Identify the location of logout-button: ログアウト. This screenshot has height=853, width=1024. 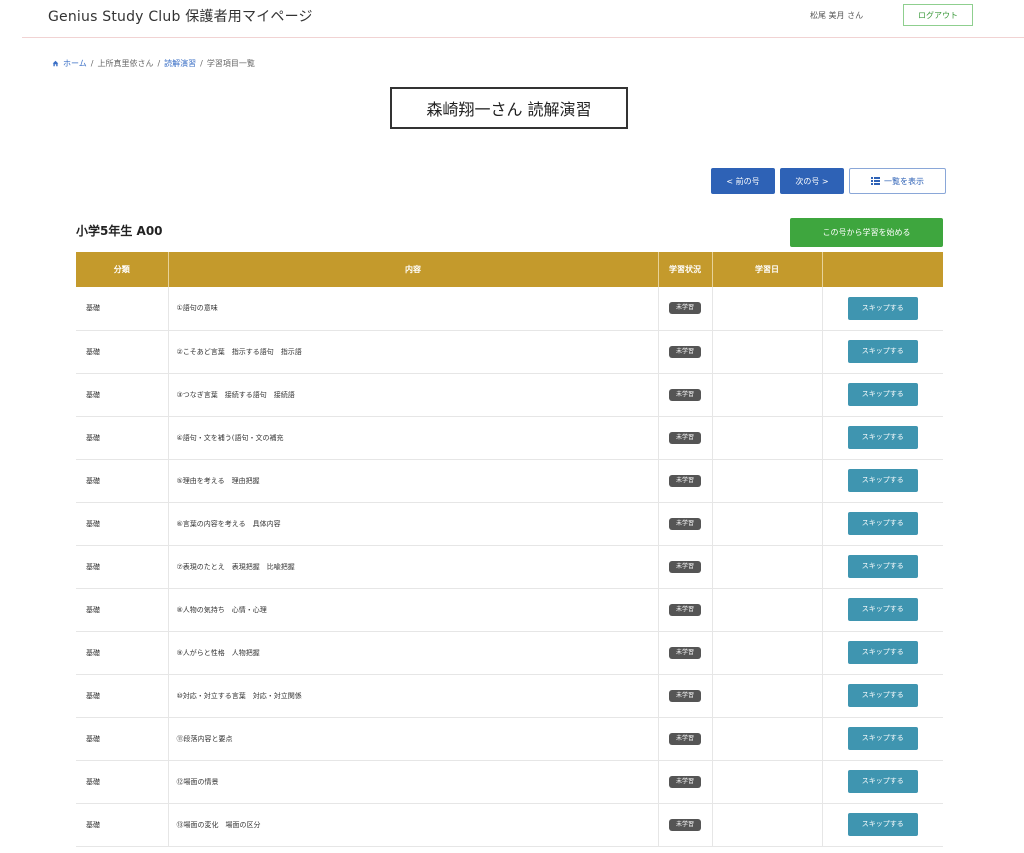
(938, 15).